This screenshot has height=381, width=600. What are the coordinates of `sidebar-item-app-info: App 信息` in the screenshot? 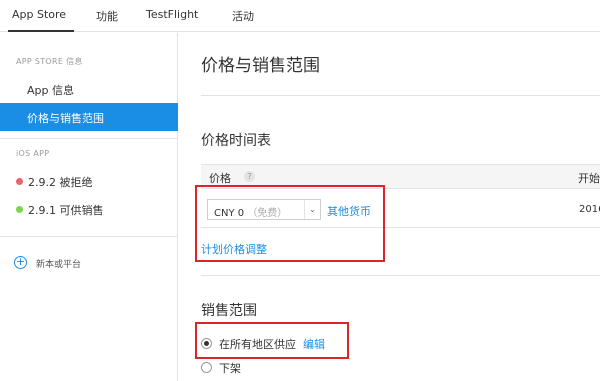 It's located at (89, 89).